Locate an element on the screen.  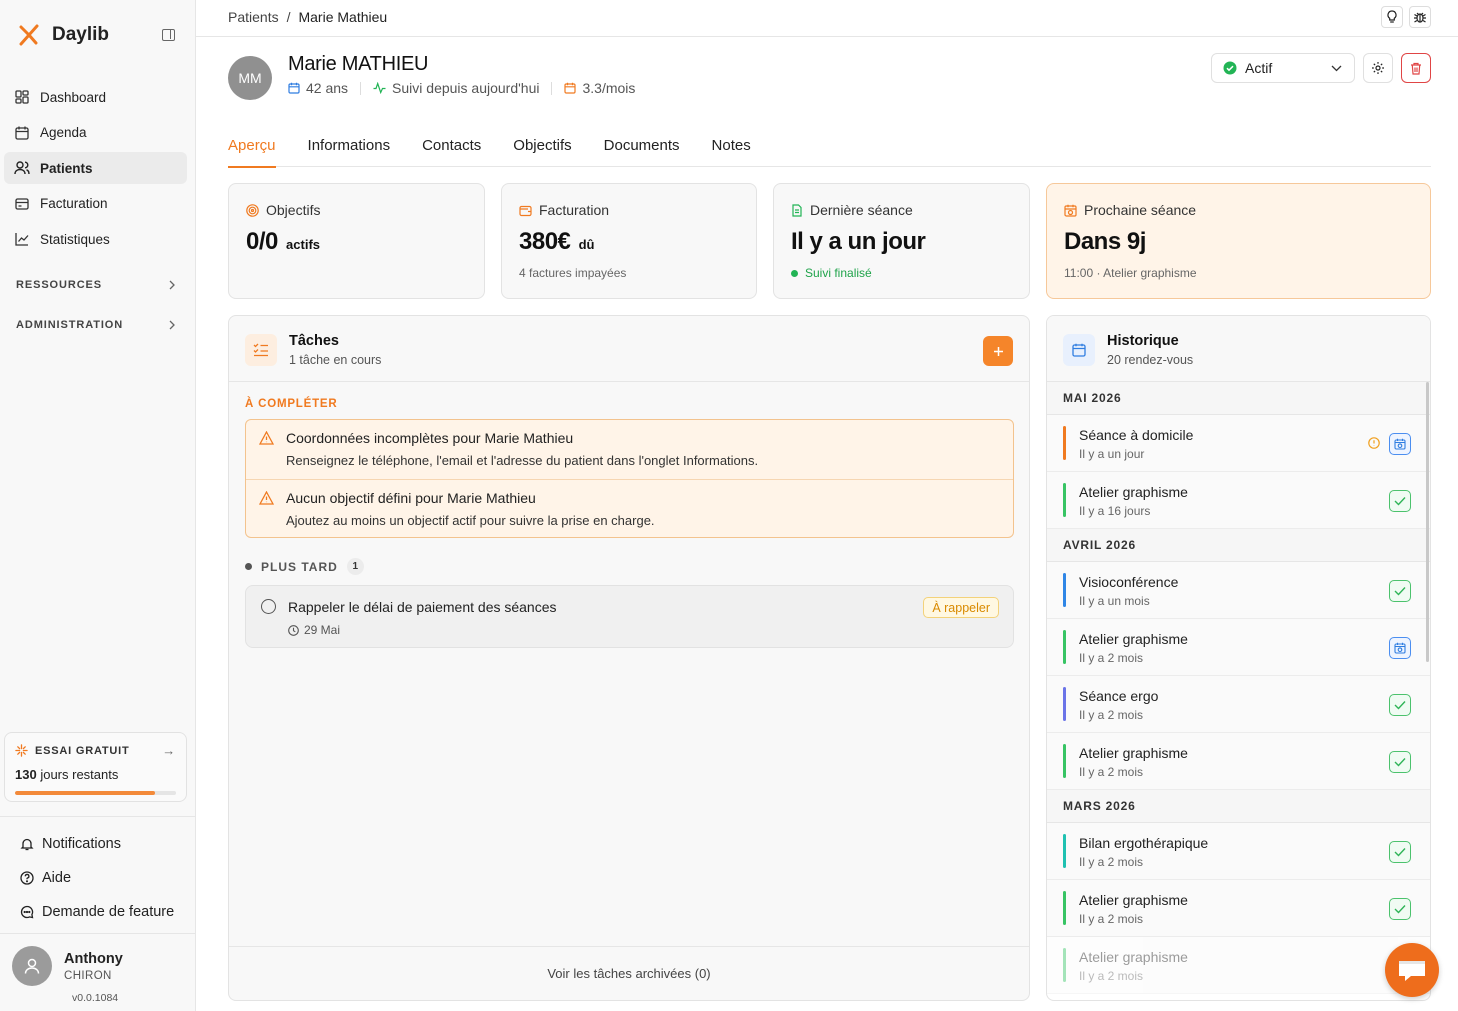
card-value-unit: actifs is located at coordinates (303, 244).